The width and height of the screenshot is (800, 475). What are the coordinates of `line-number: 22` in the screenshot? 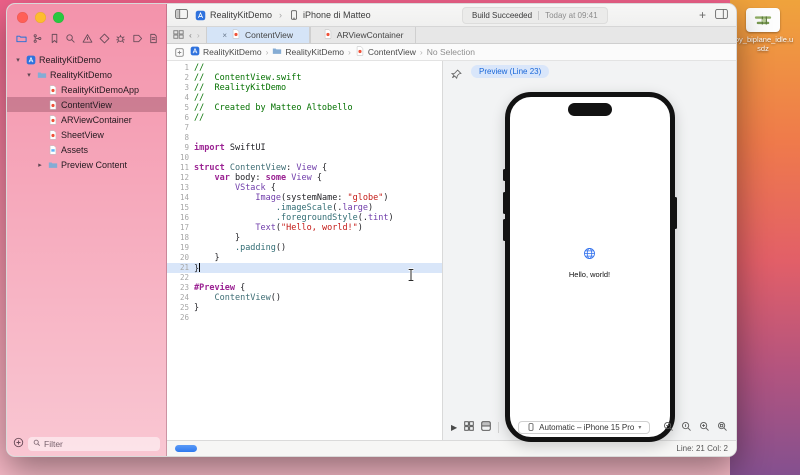 It's located at (180, 278).